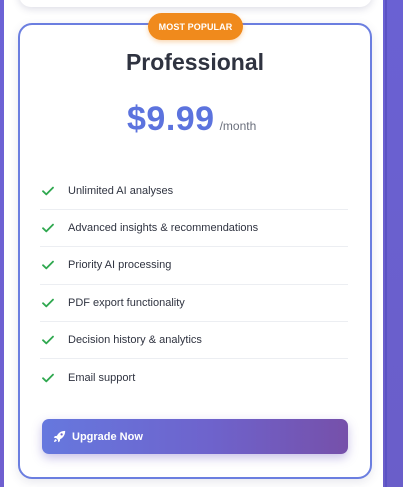 Image resolution: width=403 pixels, height=487 pixels. I want to click on most-popular-badge: MOST POPULAR, so click(195, 26).